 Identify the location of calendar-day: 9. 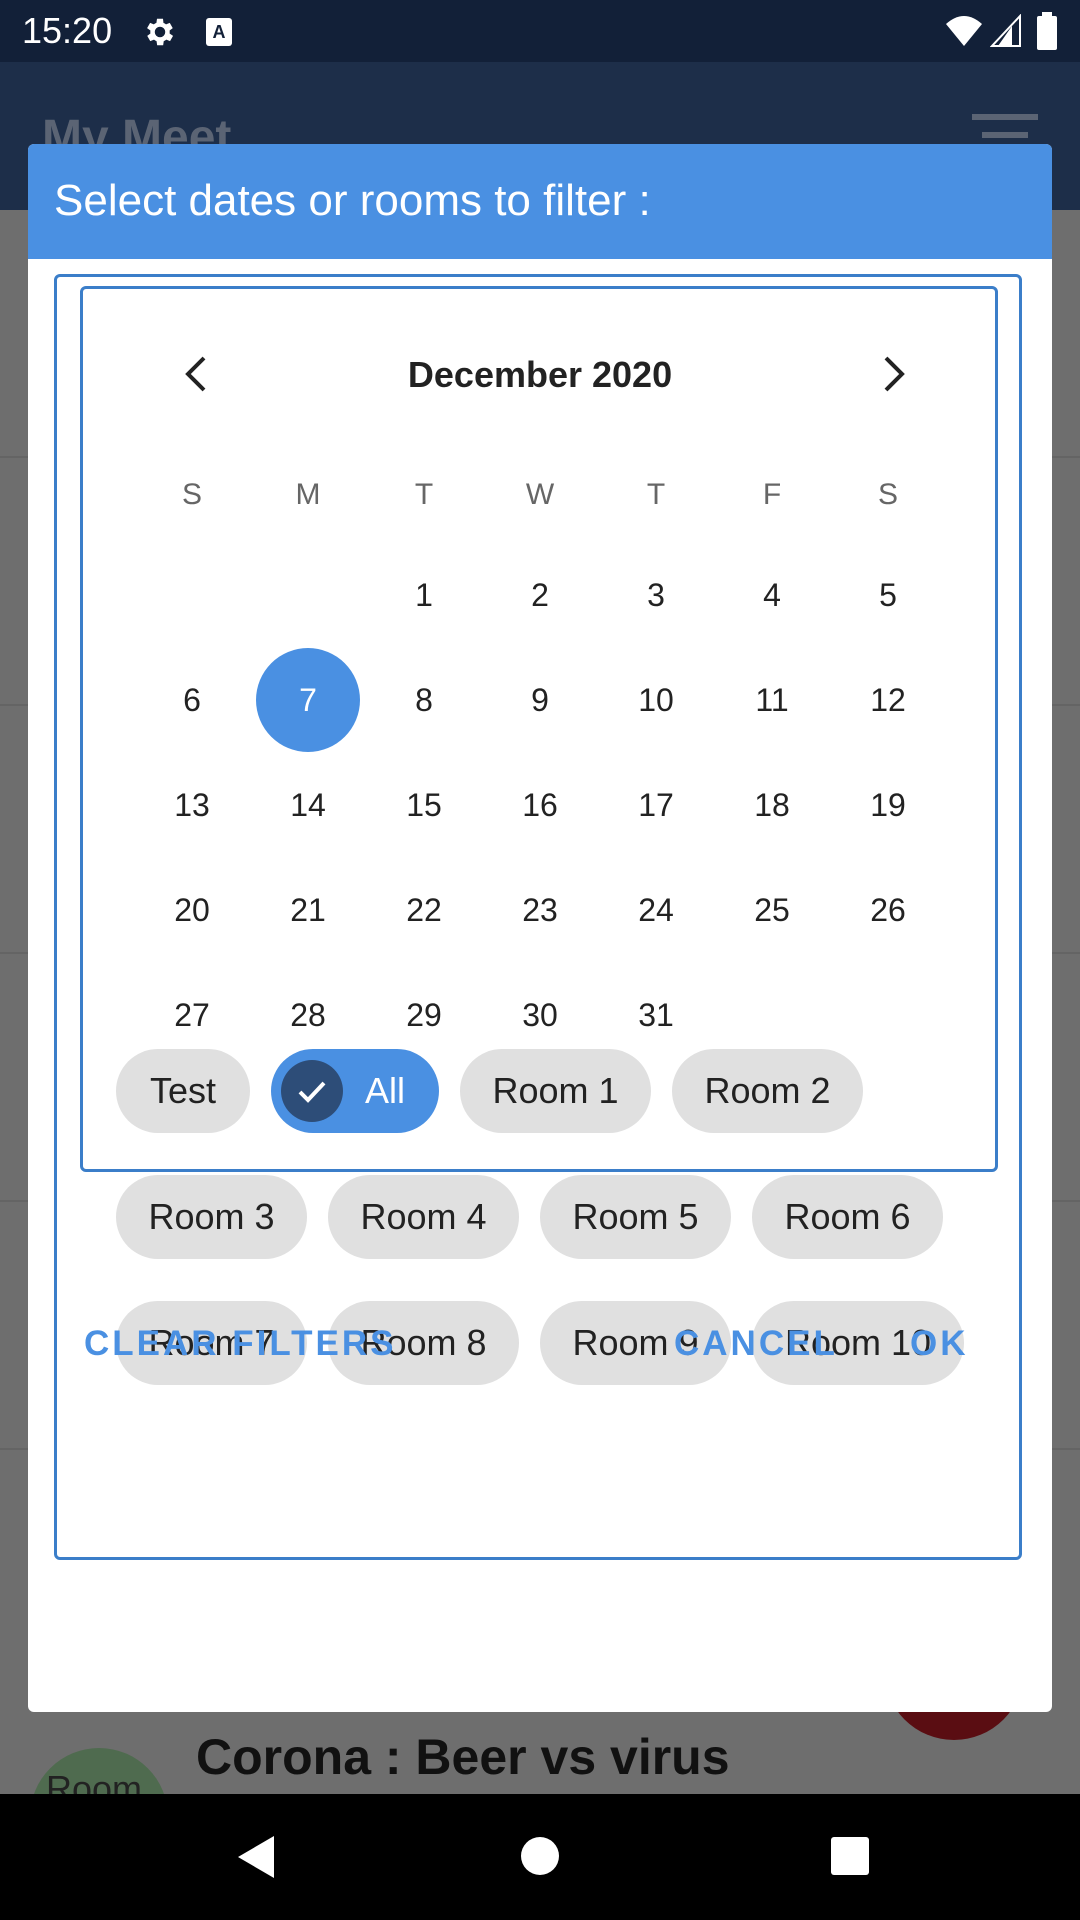
(540, 700).